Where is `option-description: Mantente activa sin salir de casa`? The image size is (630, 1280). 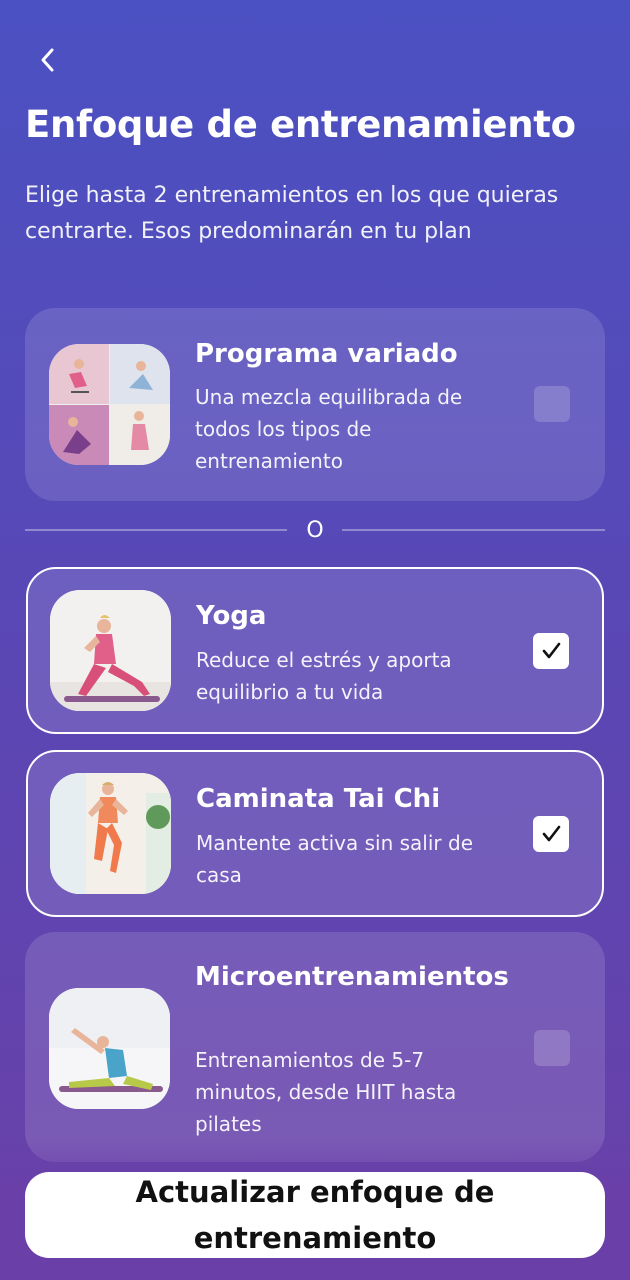
option-description: Mantente activa sin salir de casa is located at coordinates (334, 859).